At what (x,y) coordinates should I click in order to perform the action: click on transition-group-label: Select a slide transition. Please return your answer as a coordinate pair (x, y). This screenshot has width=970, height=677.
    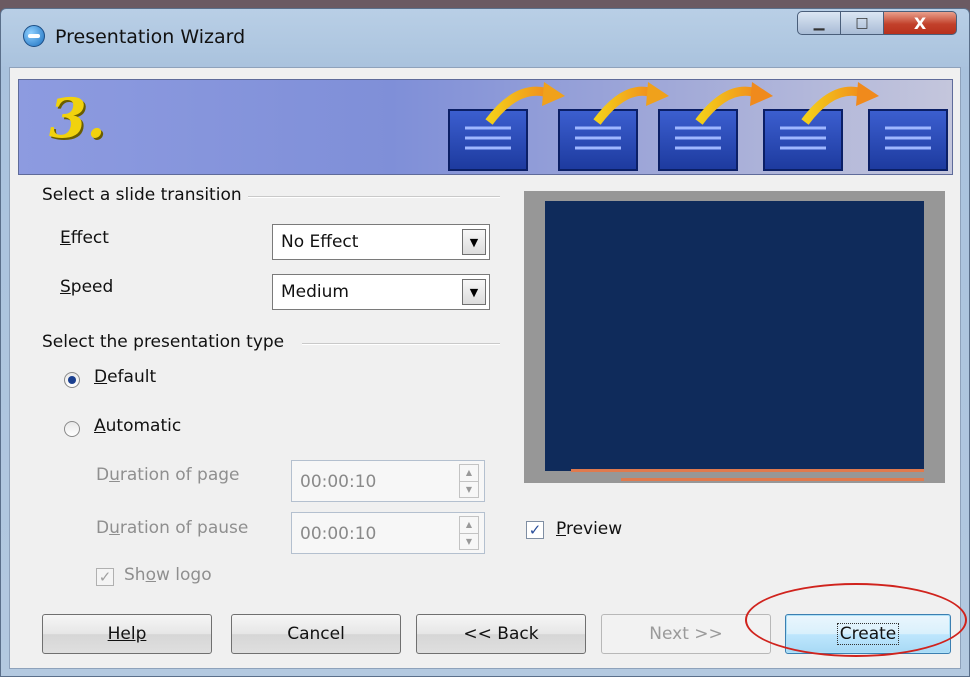
    Looking at the image, I should click on (145, 195).